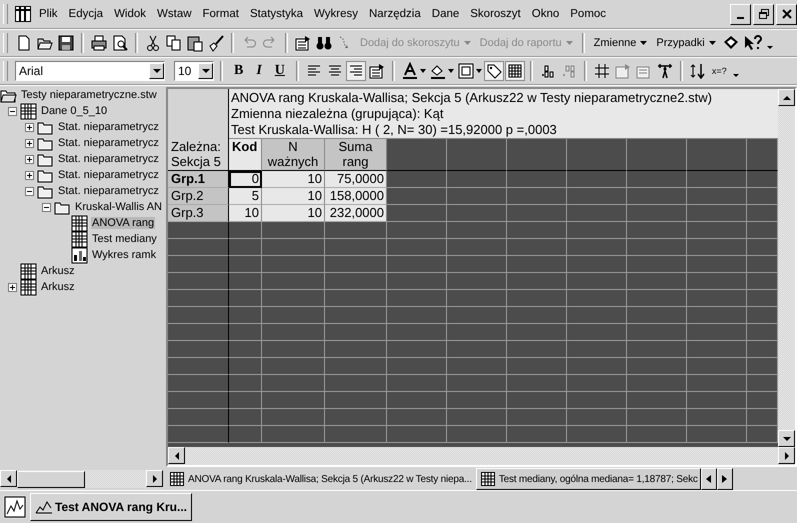  Describe the element at coordinates (216, 43) in the screenshot. I see `brush-icon` at that location.